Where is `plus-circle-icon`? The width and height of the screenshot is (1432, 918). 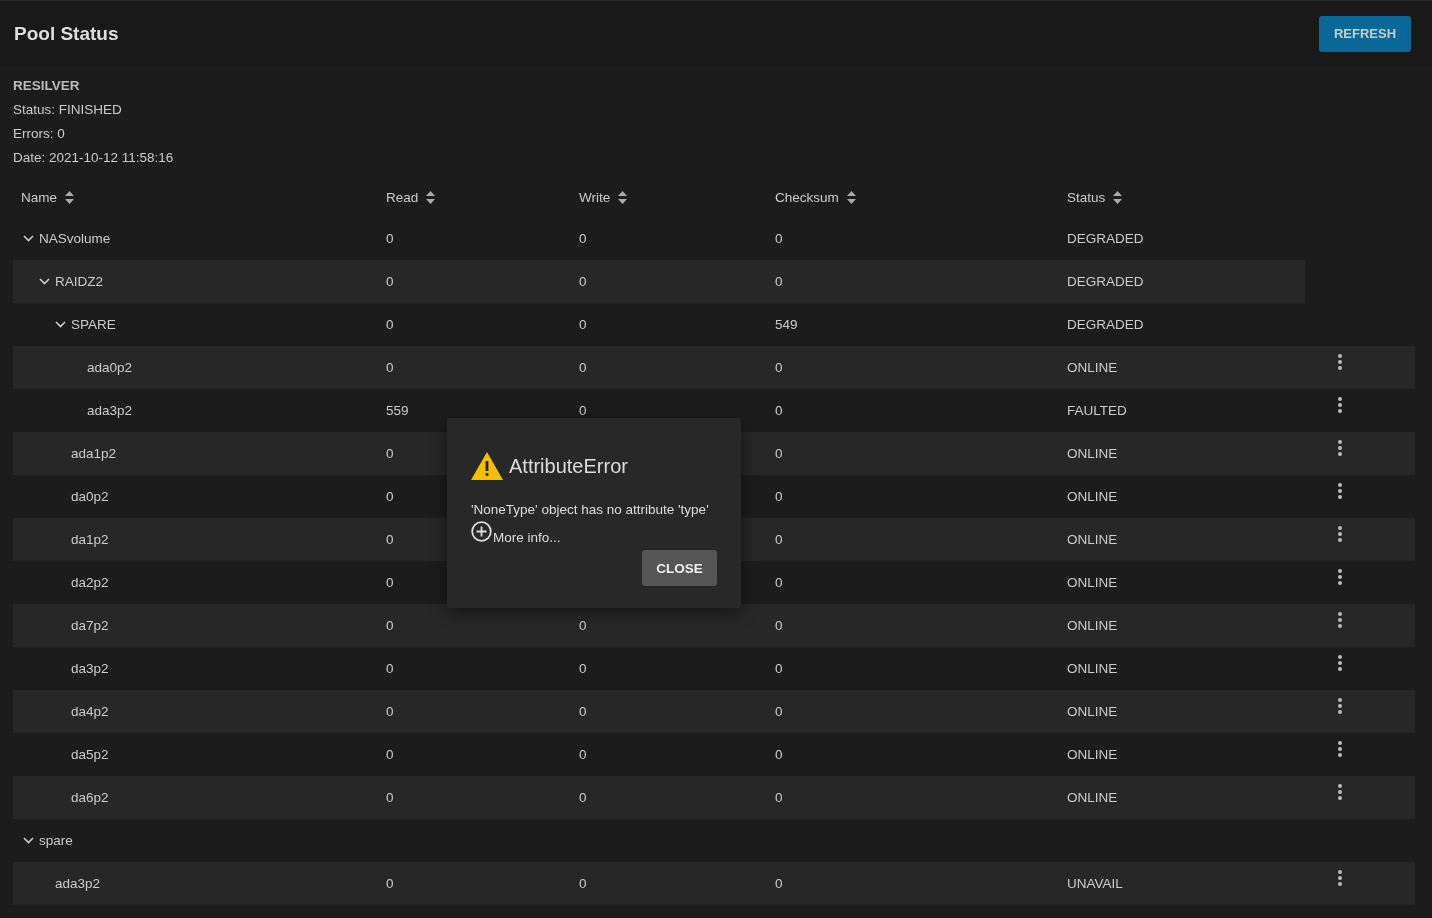 plus-circle-icon is located at coordinates (481, 531).